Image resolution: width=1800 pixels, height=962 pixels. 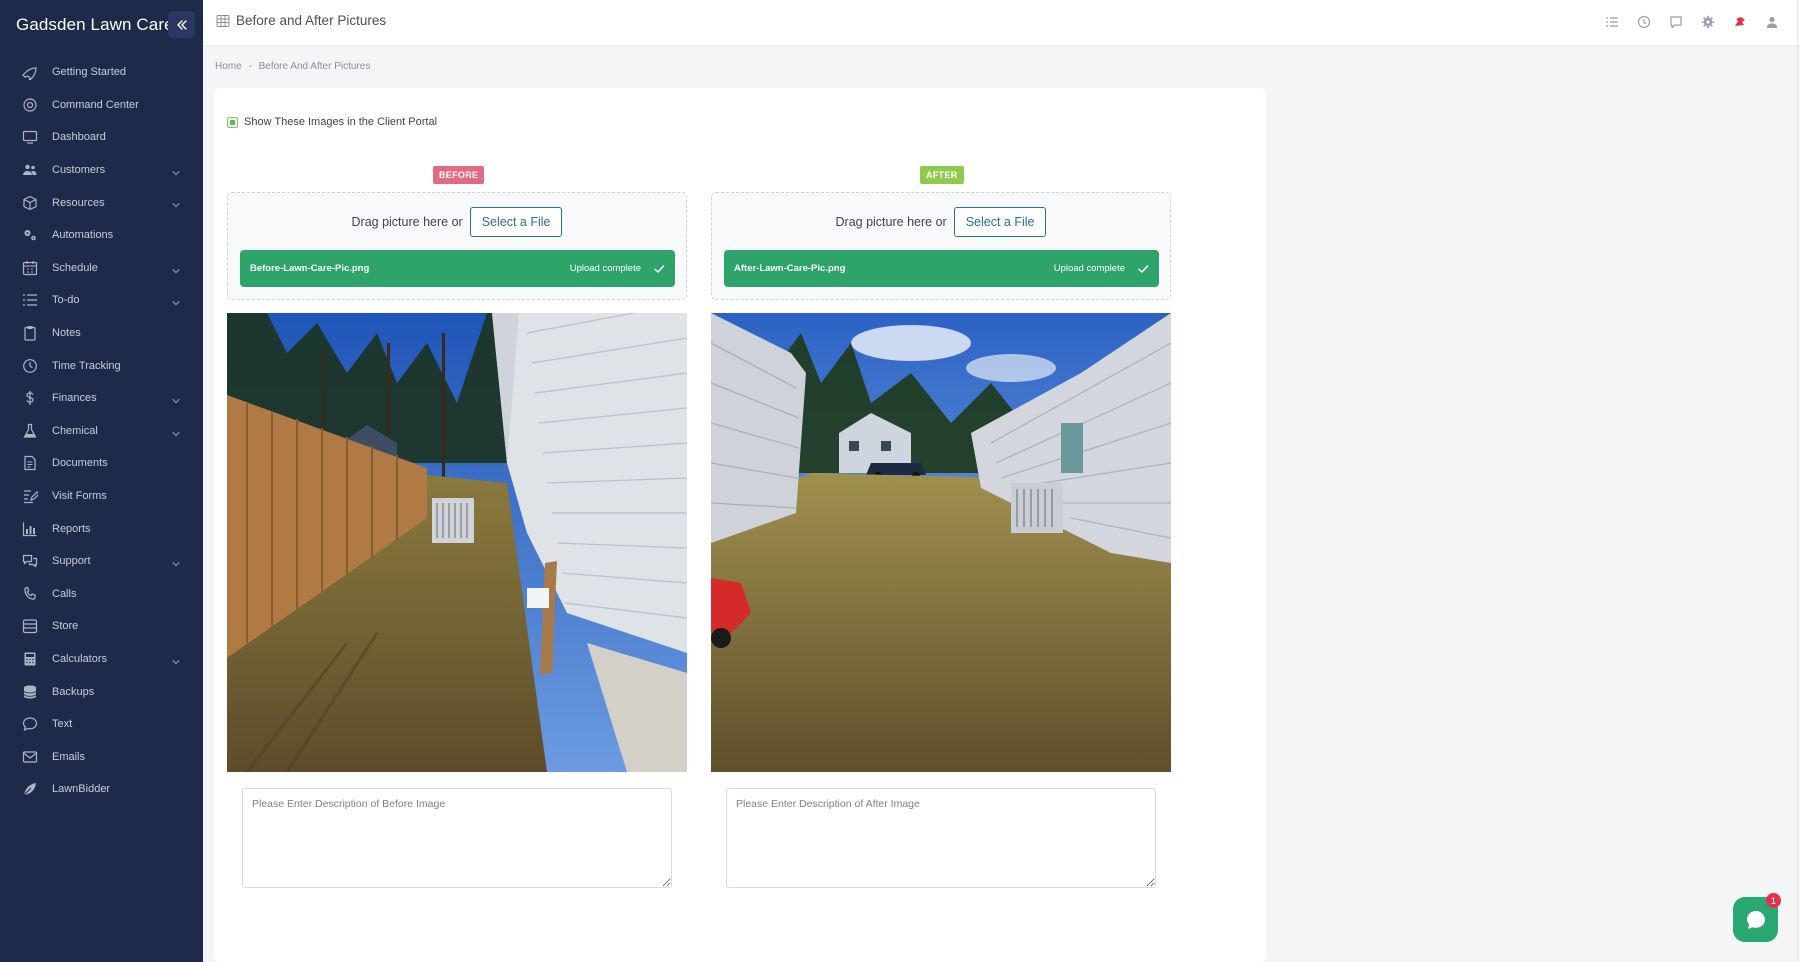 I want to click on sidebar-item-lawnbidder: LawnBidder, so click(x=101, y=789).